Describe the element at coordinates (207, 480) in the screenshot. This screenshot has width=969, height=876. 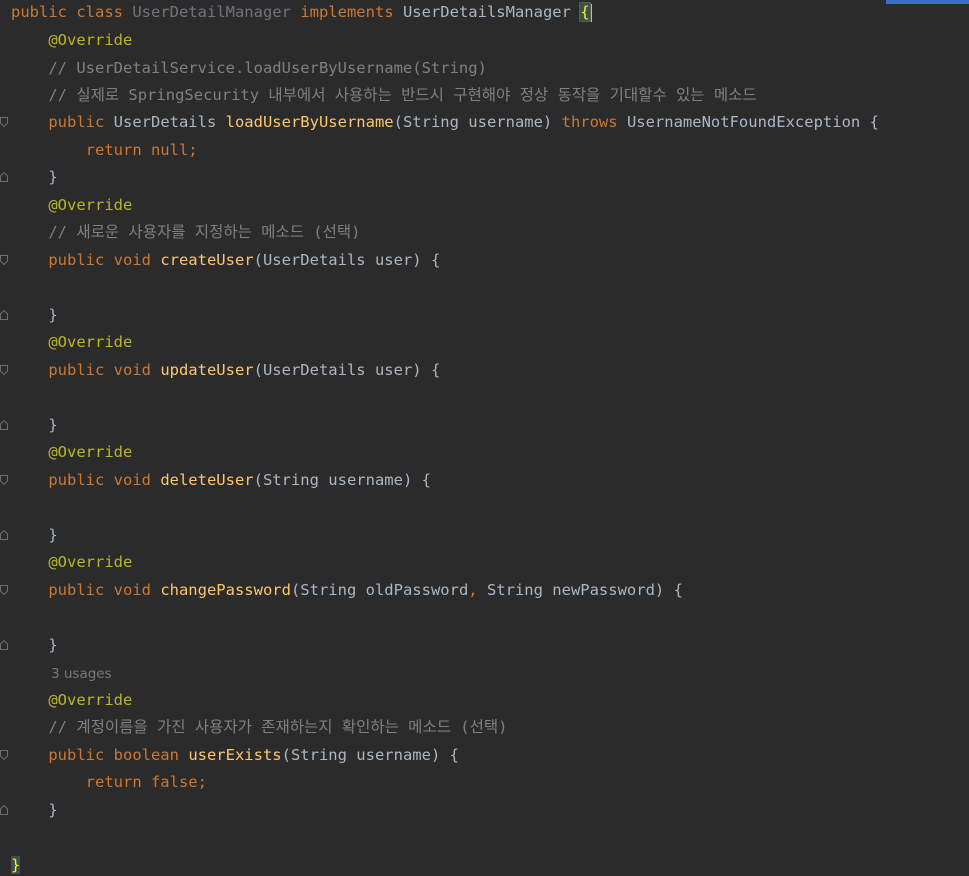
I see `code-token: deleteUser` at that location.